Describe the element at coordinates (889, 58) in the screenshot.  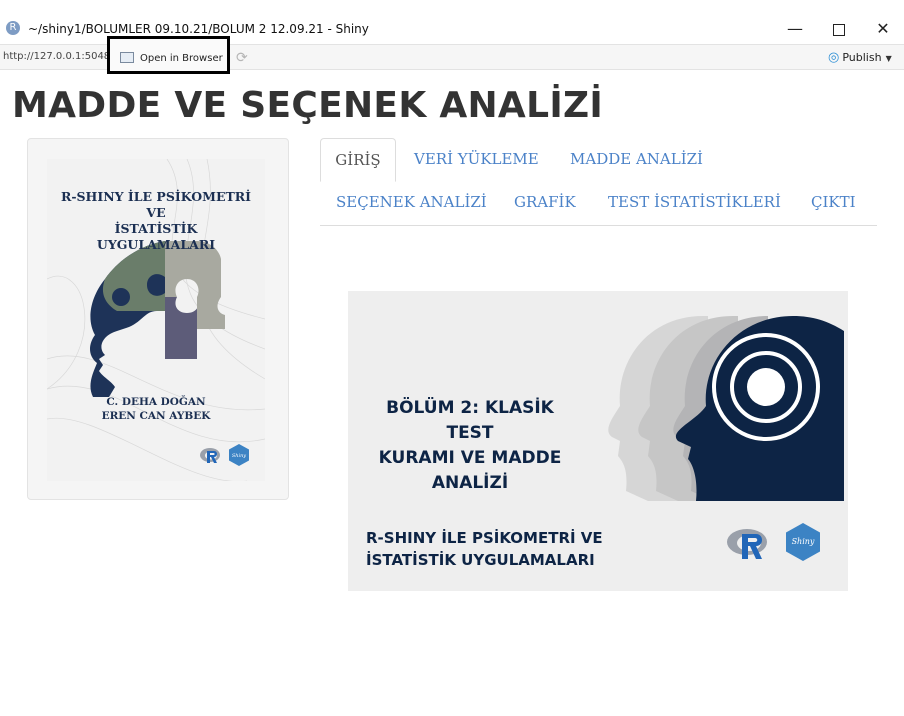
I see `chevron-down-icon: ▼` at that location.